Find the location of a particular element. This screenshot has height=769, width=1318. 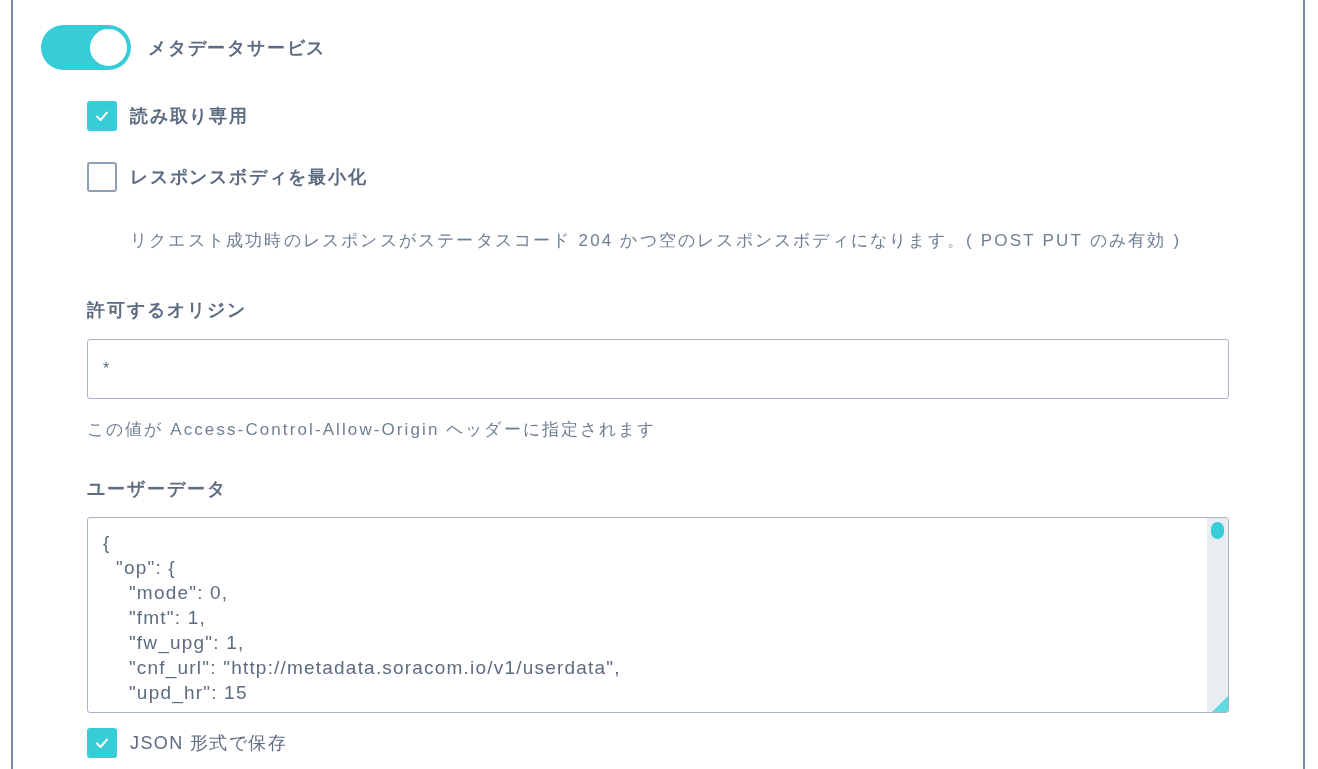

toggle-label: メタデータサービス is located at coordinates (237, 48).